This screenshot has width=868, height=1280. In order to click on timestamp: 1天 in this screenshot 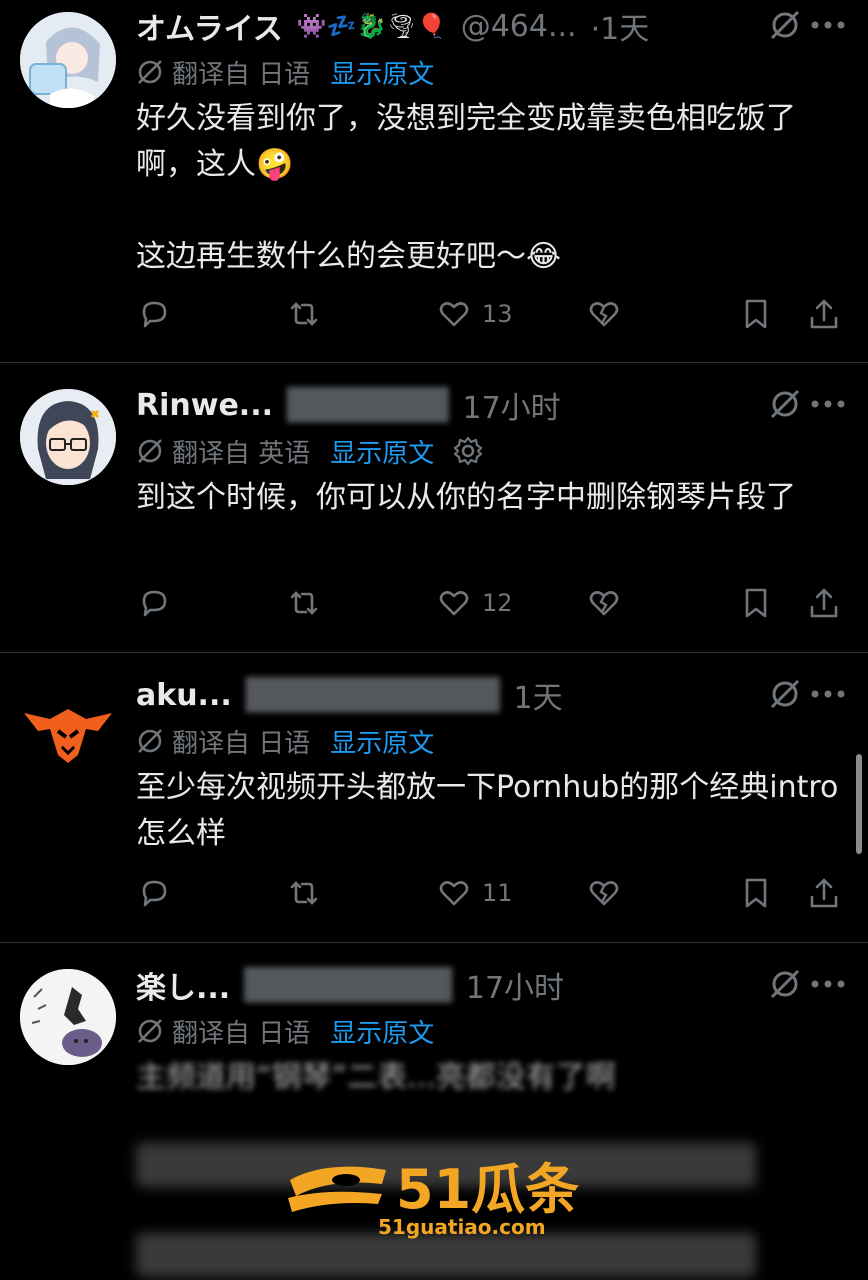, I will do `click(538, 695)`.